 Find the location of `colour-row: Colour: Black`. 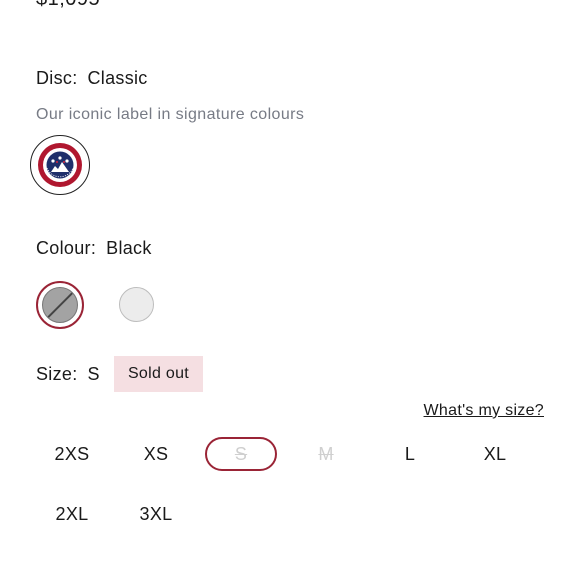

colour-row: Colour: Black is located at coordinates (94, 248).